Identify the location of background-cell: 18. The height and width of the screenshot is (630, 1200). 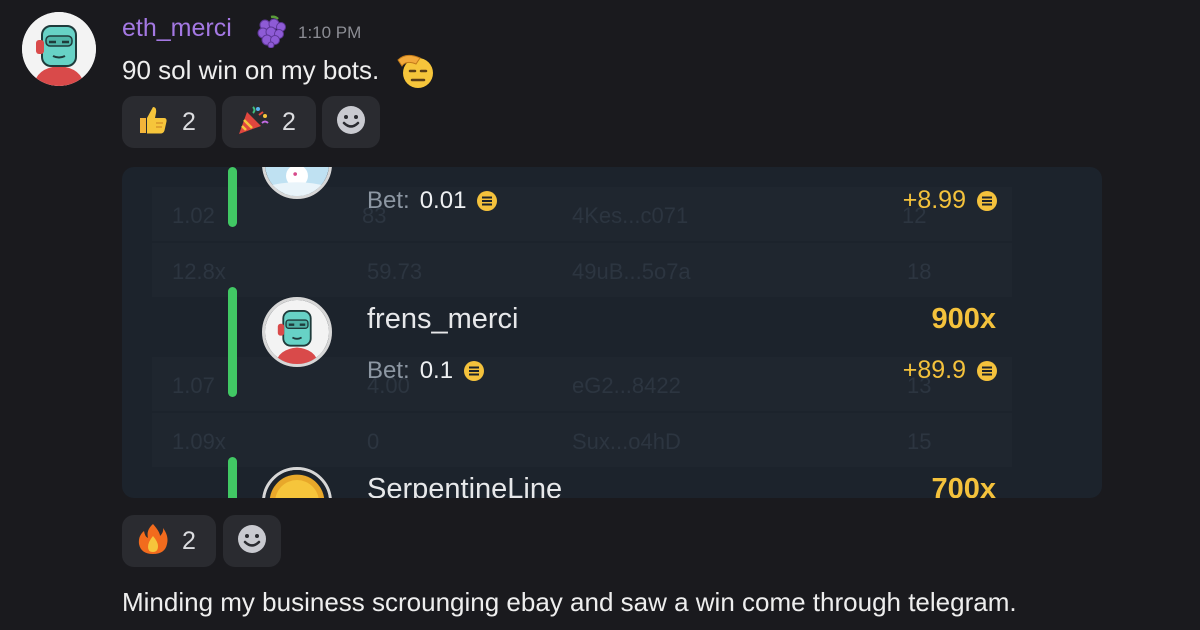
(919, 271).